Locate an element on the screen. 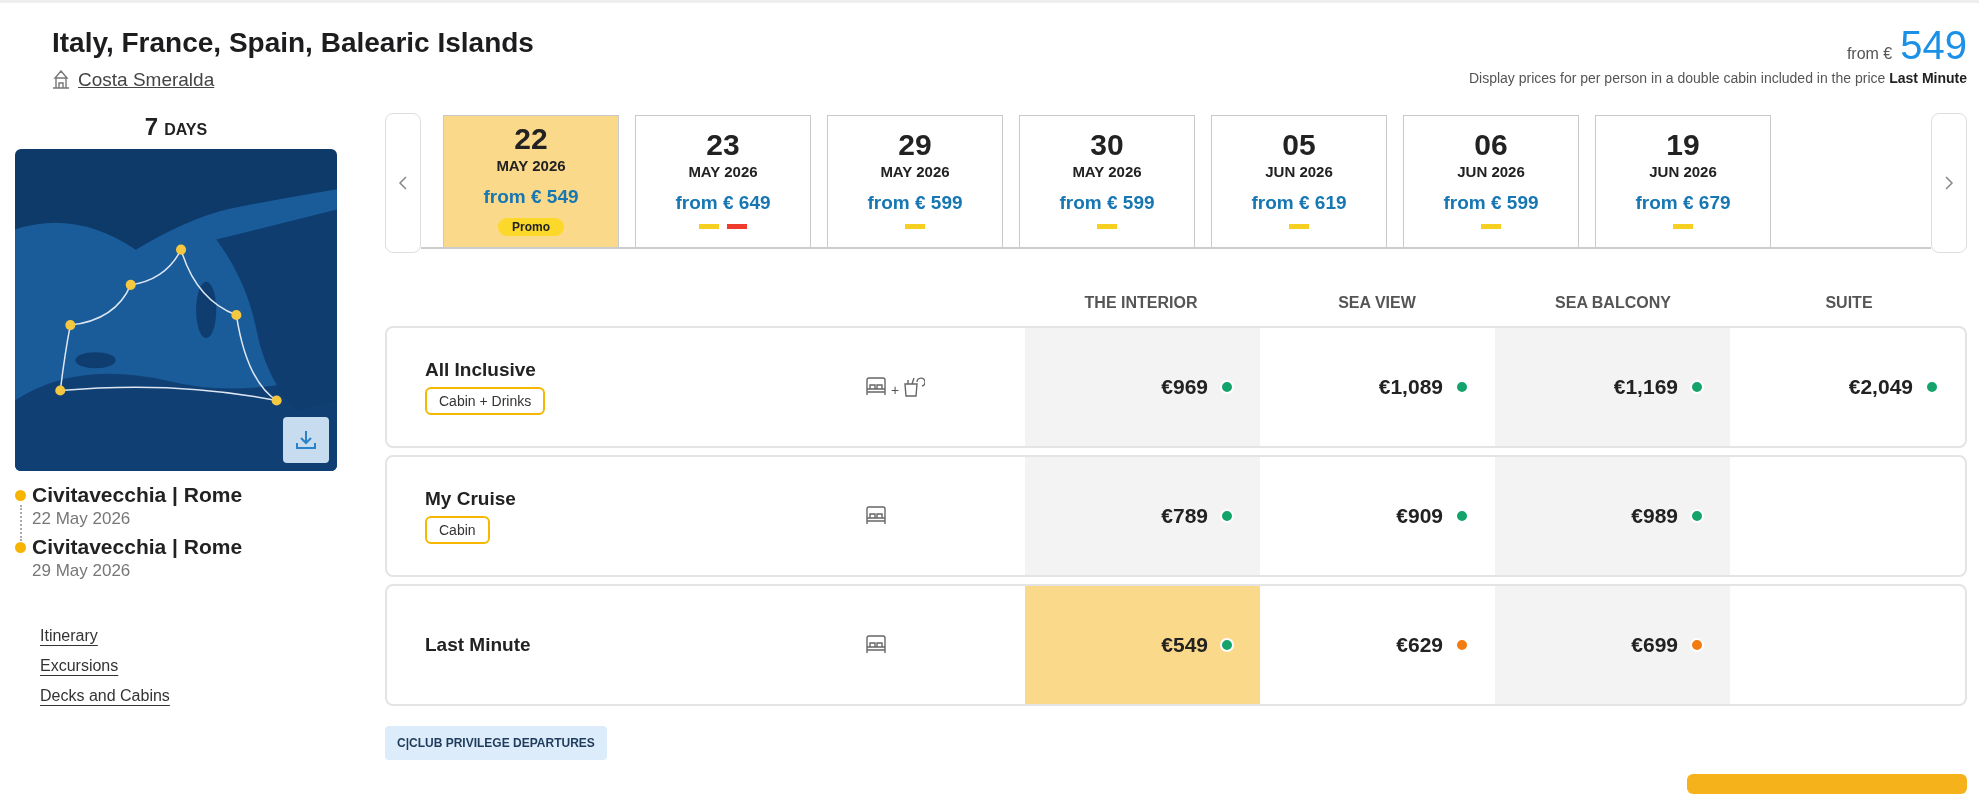 The width and height of the screenshot is (1979, 800). download-icon is located at coordinates (306, 440).